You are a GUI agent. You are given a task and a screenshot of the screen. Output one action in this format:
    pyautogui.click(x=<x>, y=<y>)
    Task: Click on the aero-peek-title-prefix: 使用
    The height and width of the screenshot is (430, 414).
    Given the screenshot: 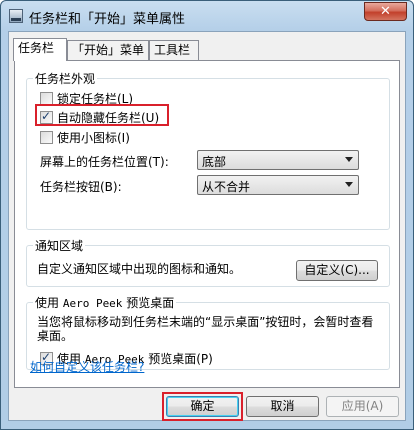 What is the action you would take?
    pyautogui.click(x=49, y=303)
    